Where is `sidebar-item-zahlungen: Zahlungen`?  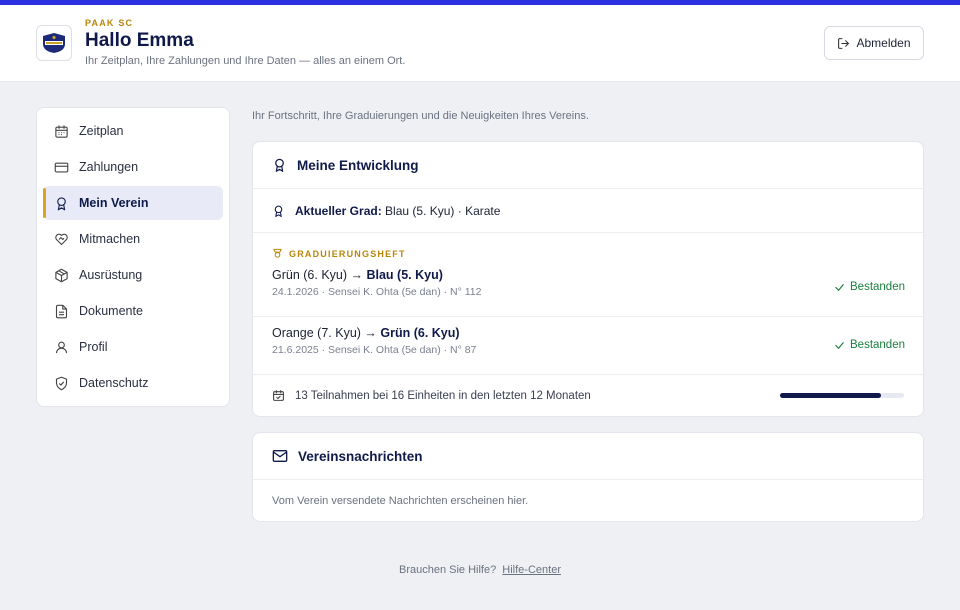
sidebar-item-zahlungen: Zahlungen is located at coordinates (133, 167).